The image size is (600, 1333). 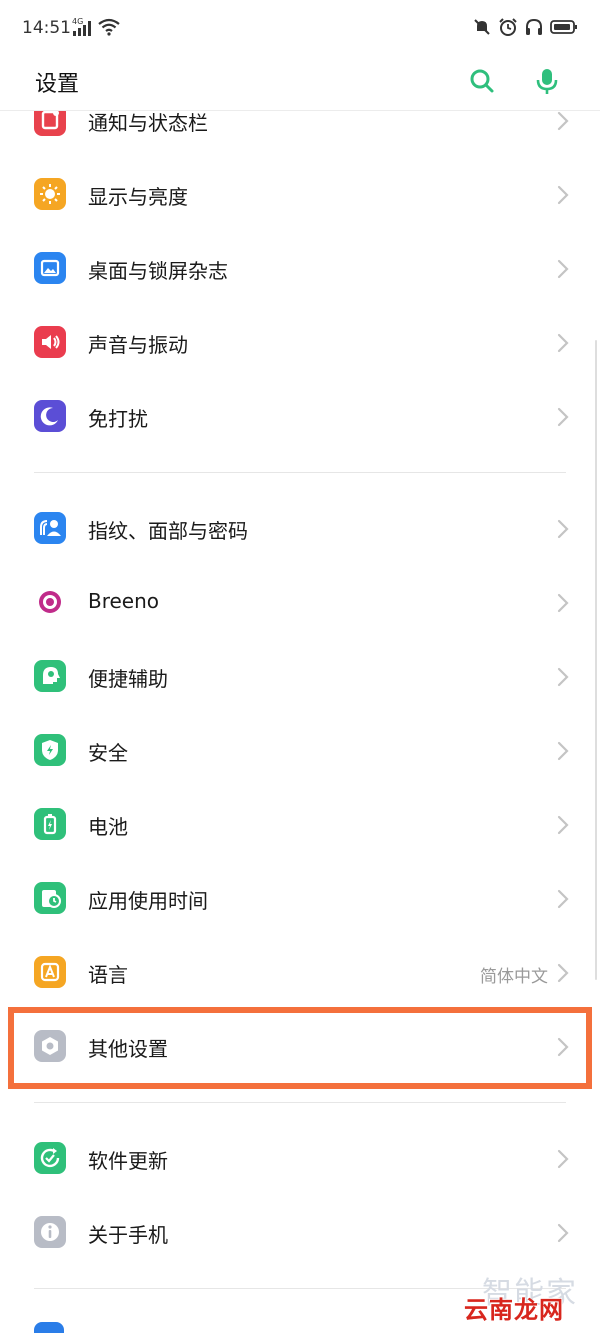 I want to click on wifi-icon, so click(x=109, y=29).